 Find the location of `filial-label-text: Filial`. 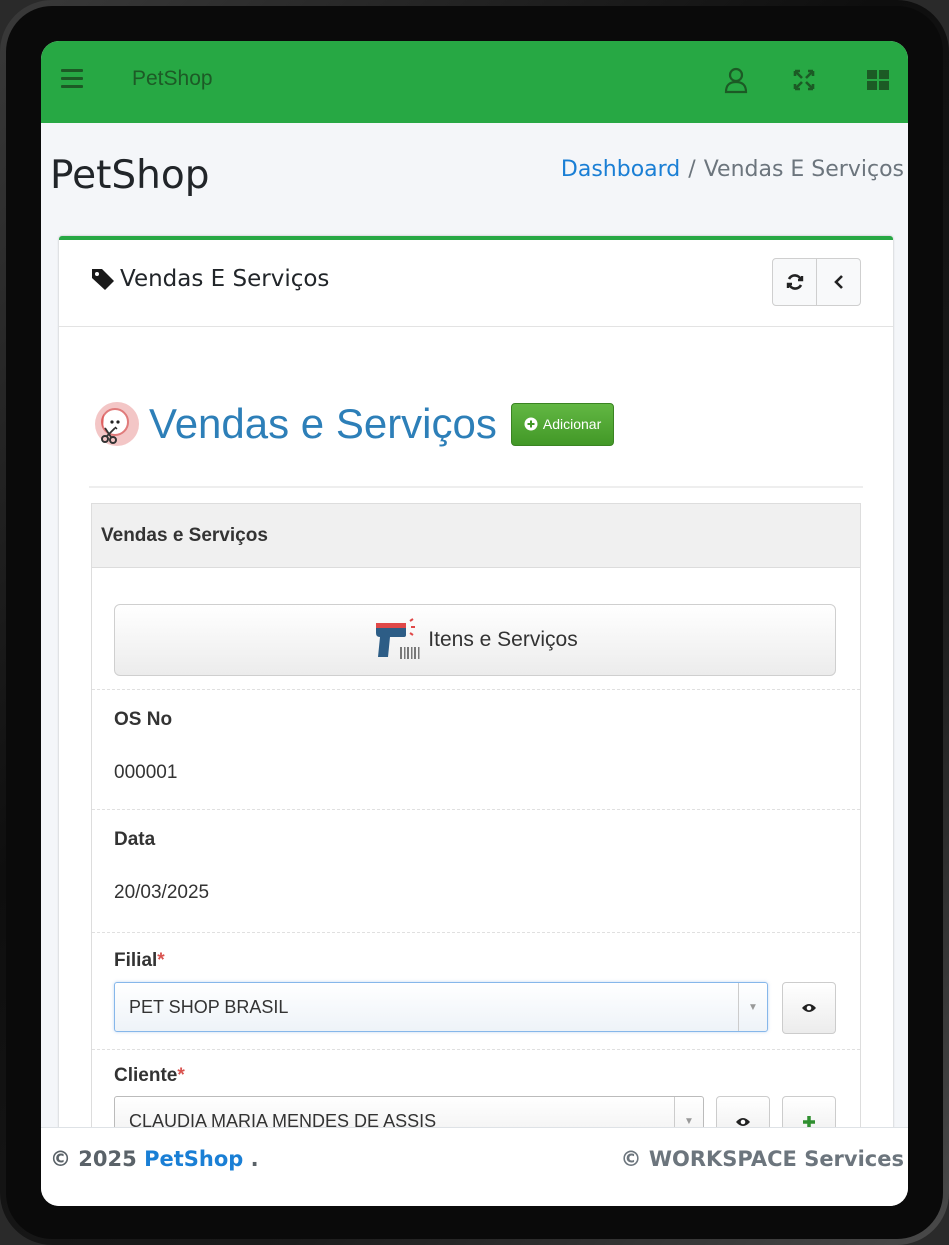

filial-label-text: Filial is located at coordinates (136, 960).